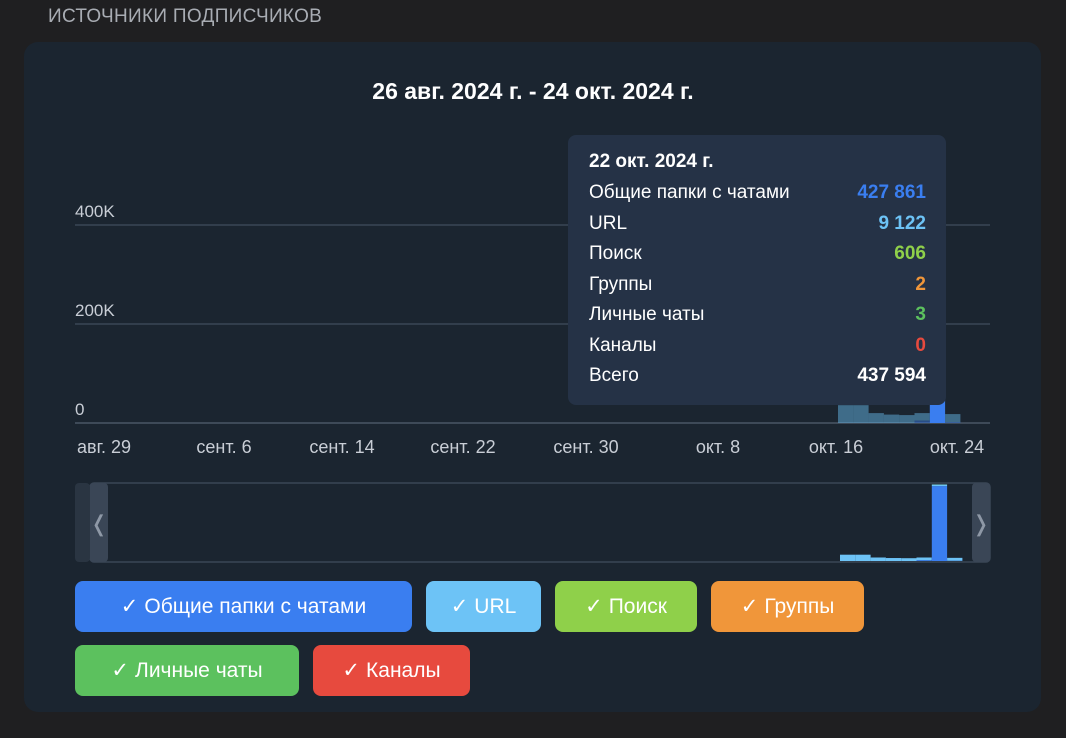 This screenshot has width=1066, height=738. I want to click on legend-label: Поиск, so click(637, 606).